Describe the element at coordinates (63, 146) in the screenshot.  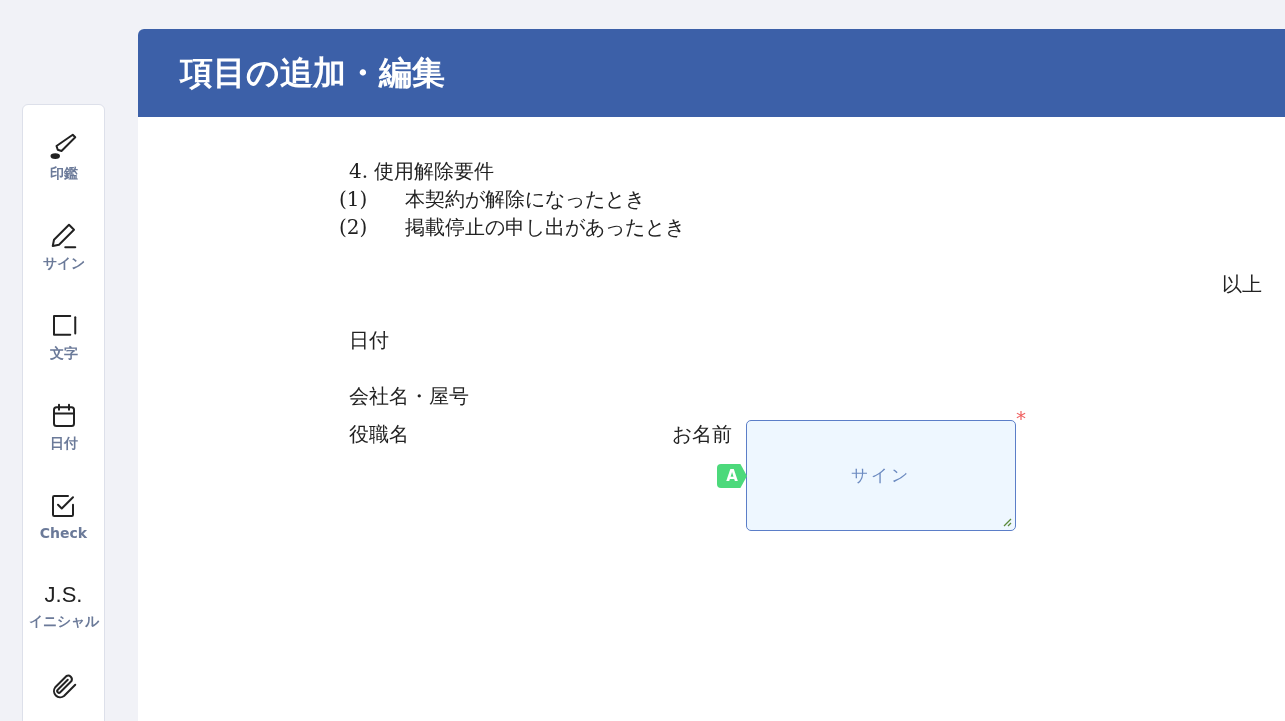
I see `stamp-icon` at that location.